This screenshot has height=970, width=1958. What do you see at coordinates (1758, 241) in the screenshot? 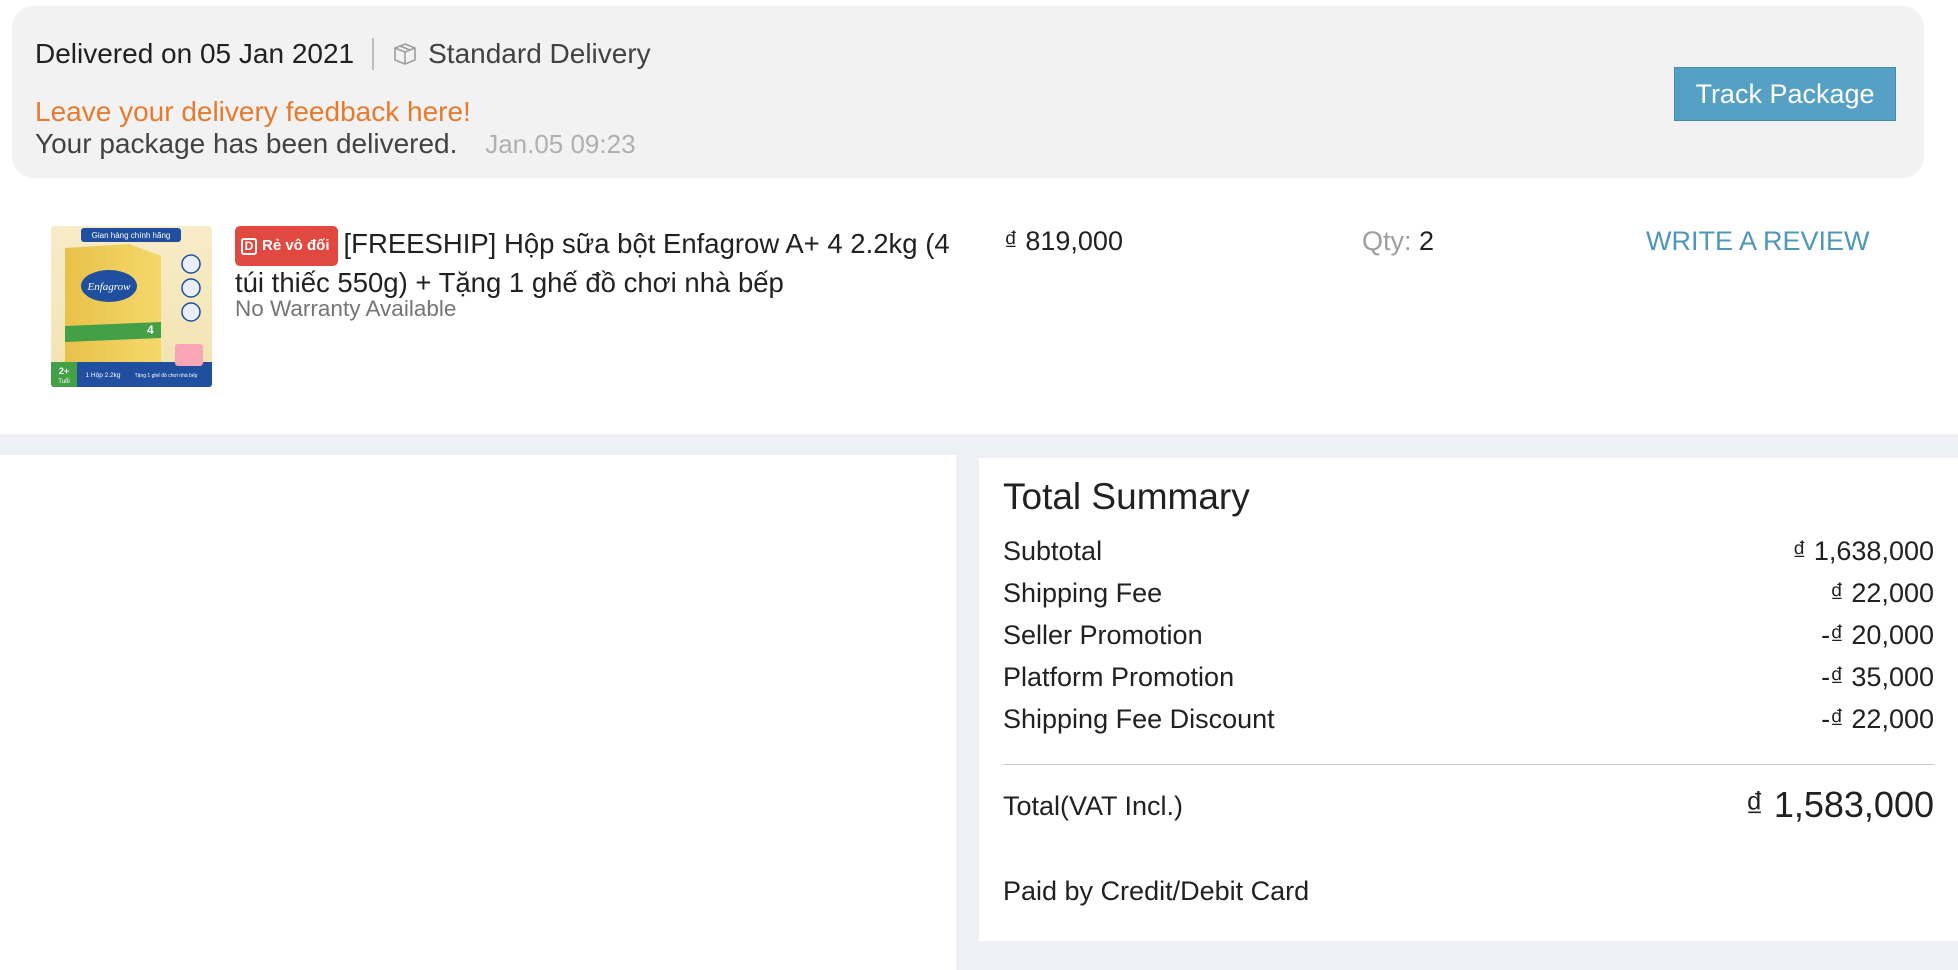
I see `write-review-link: WRITE A REVIEW` at bounding box center [1758, 241].